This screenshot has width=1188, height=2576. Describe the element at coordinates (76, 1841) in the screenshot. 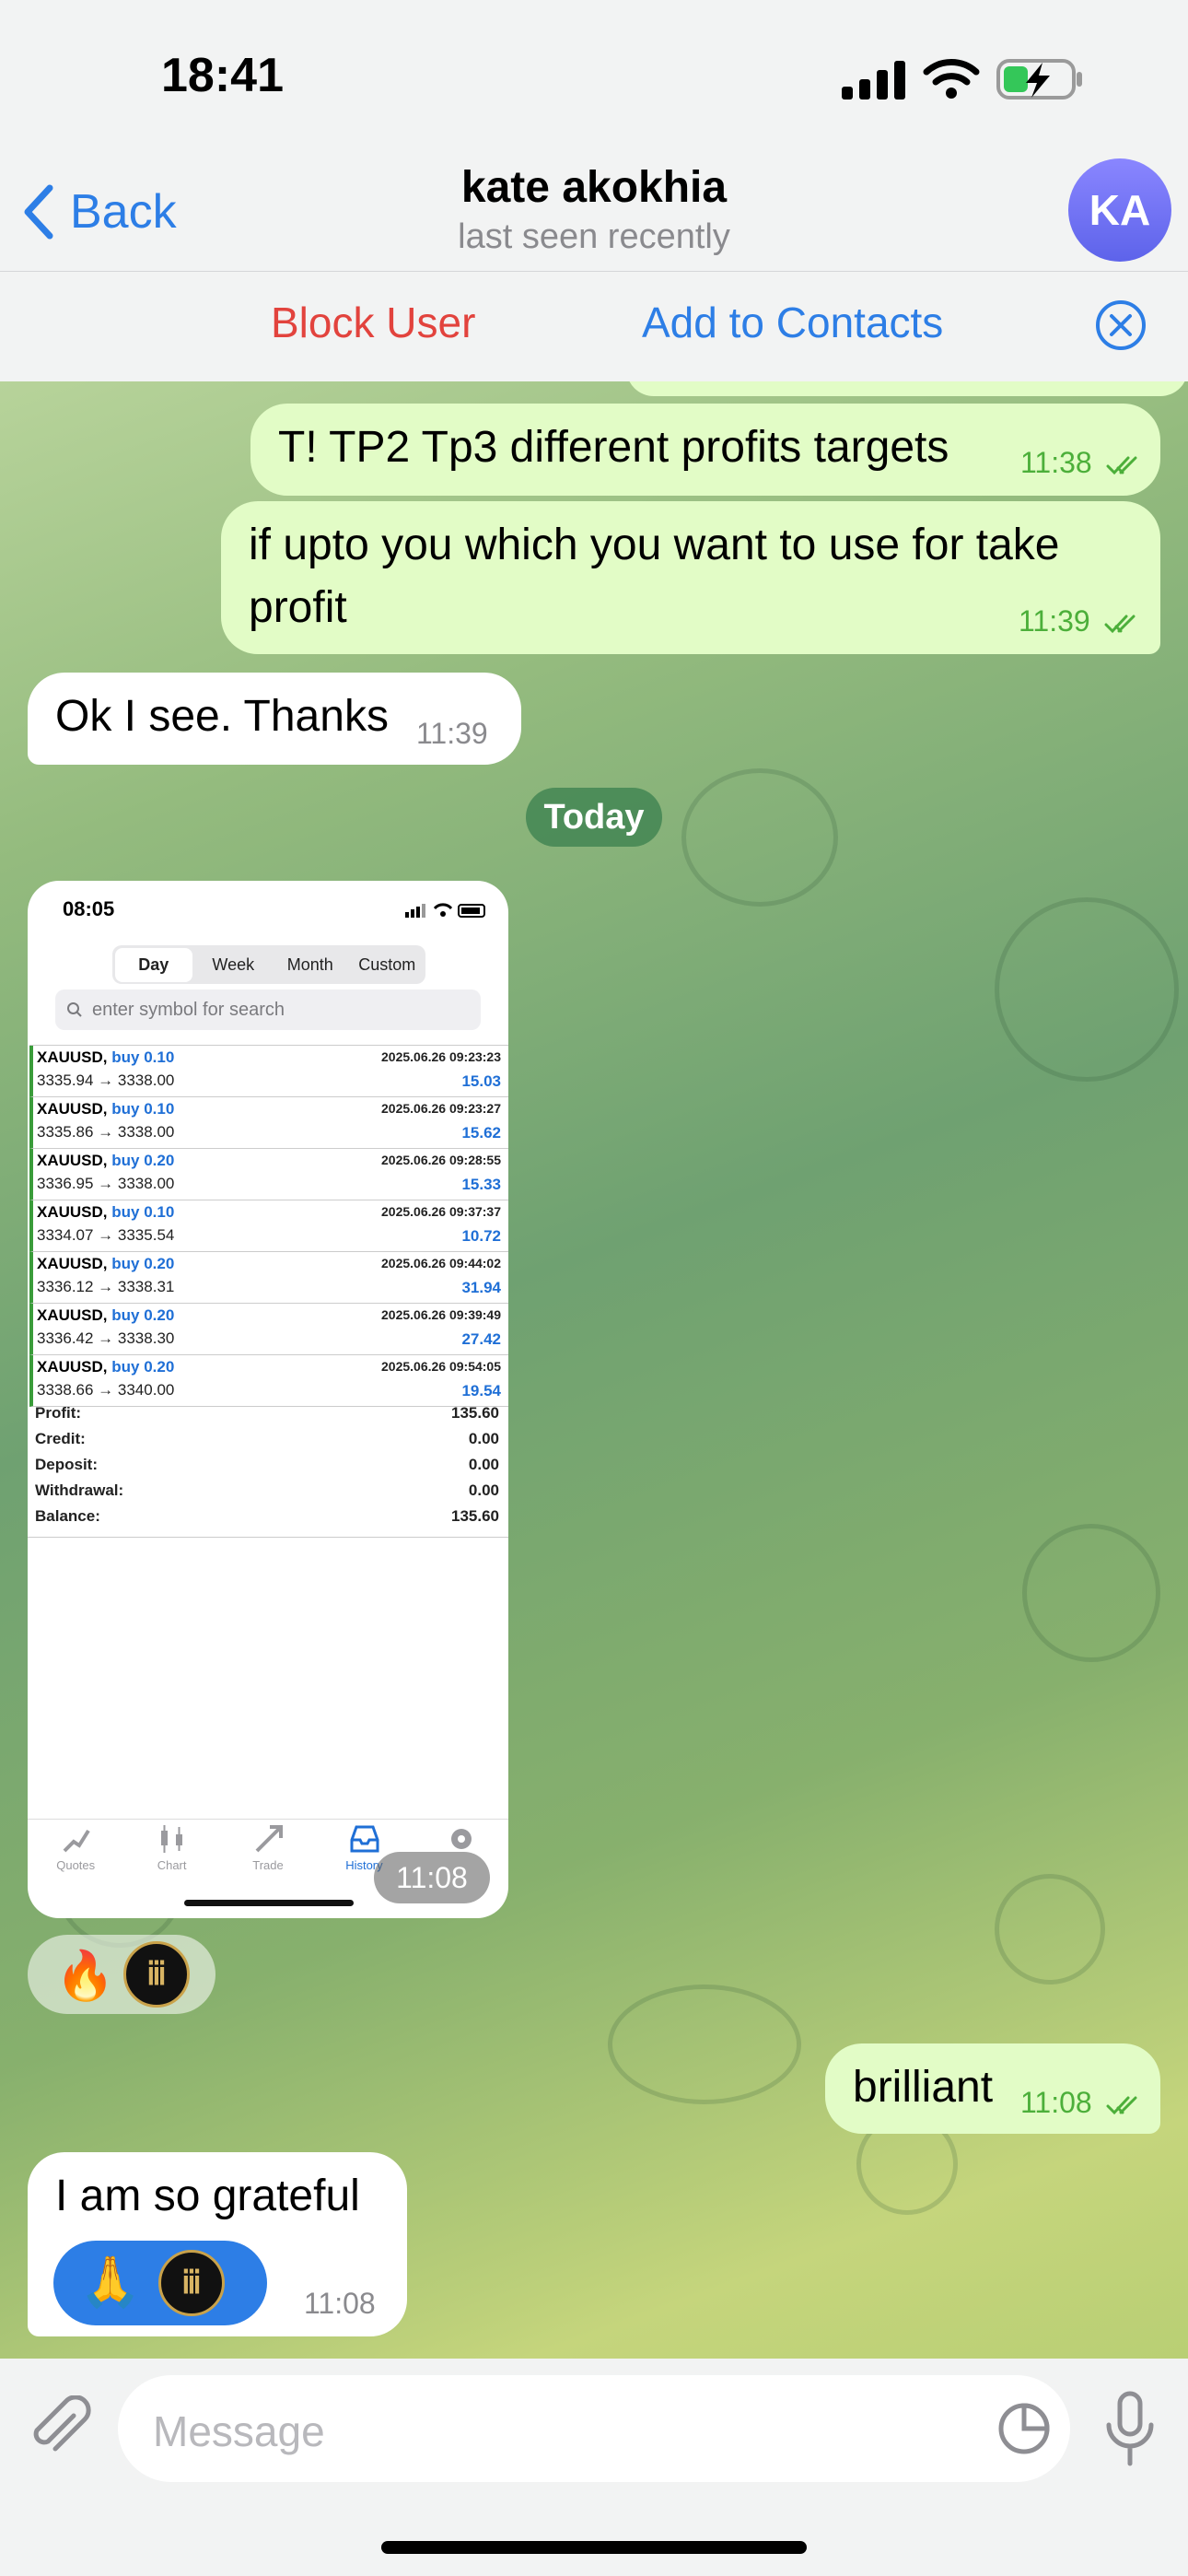

I see `quotes-icon` at that location.